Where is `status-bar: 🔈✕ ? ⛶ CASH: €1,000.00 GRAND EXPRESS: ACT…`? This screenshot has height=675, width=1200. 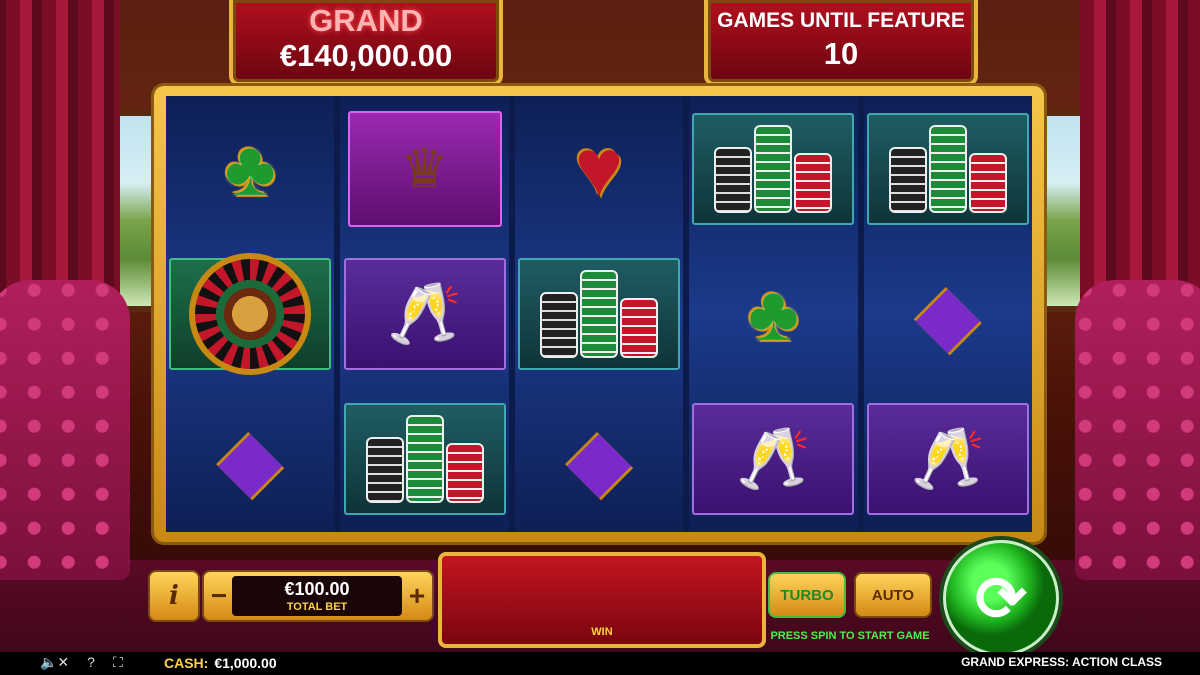 status-bar: 🔈✕ ? ⛶ CASH: €1,000.00 GRAND EXPRESS: ACT… is located at coordinates (600, 663).